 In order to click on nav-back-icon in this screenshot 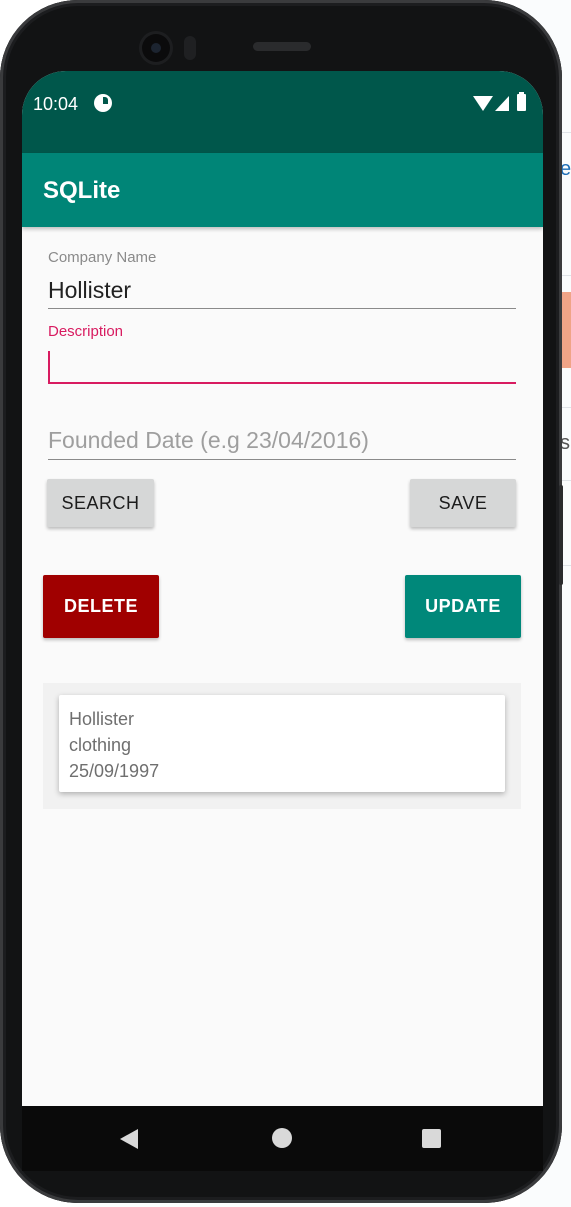, I will do `click(129, 1139)`.